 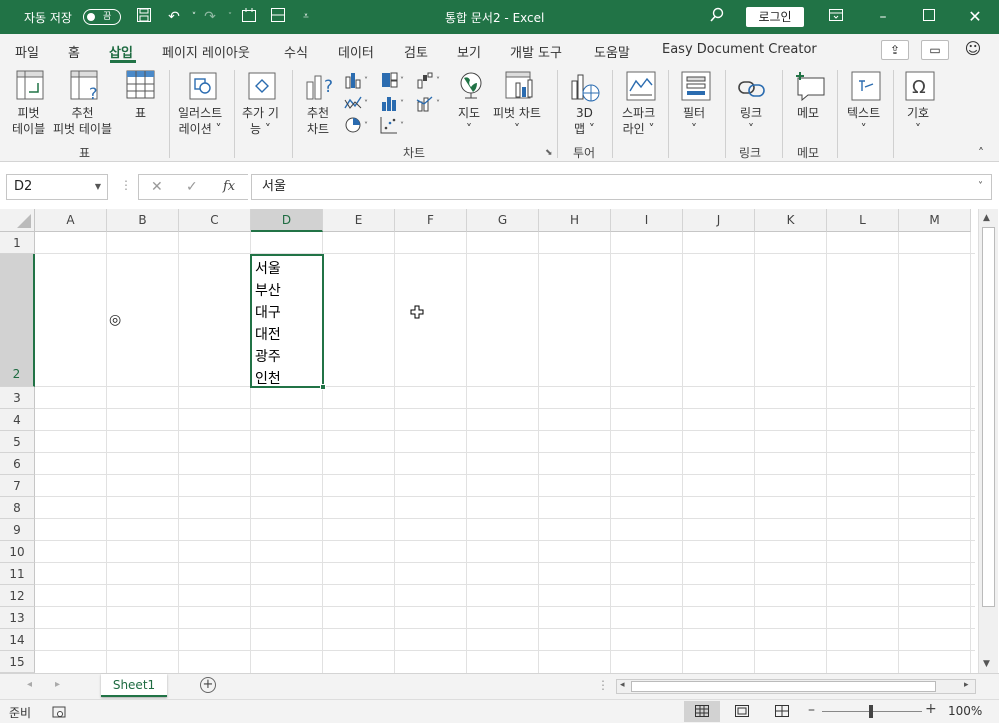 What do you see at coordinates (430, 104) in the screenshot?
I see `combo-chart-icon: ˅` at bounding box center [430, 104].